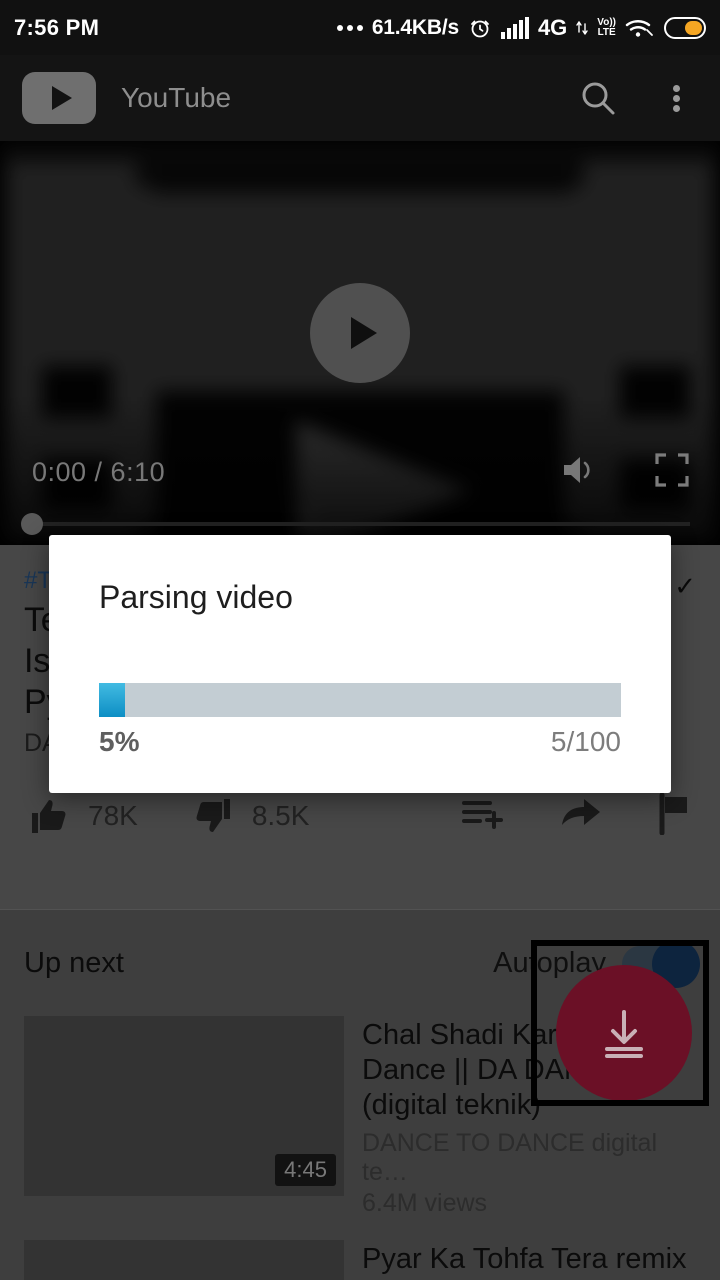  I want to click on video-action-row: 78K 8.5K, so click(360, 815).